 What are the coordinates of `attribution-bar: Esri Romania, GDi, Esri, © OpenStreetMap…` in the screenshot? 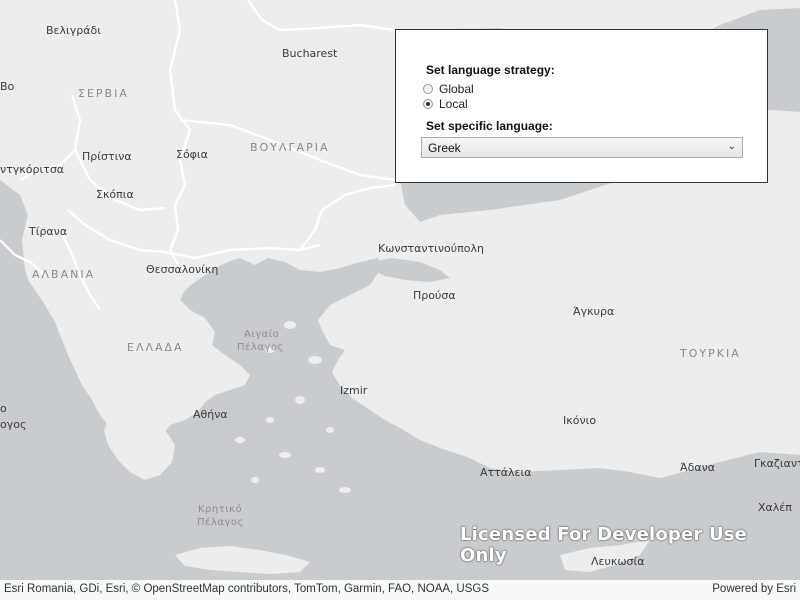 It's located at (400, 590).